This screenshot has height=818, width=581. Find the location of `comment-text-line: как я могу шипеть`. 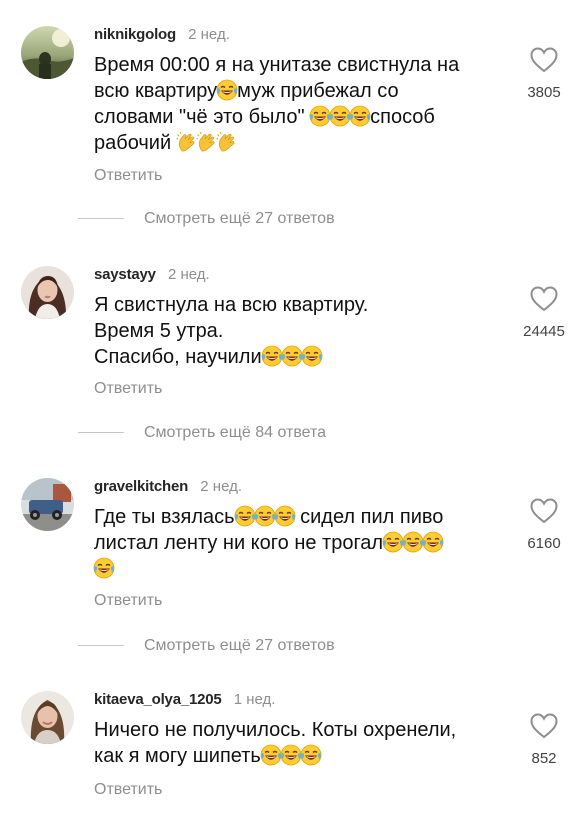

comment-text-line: как я могу шипеть is located at coordinates (294, 756).